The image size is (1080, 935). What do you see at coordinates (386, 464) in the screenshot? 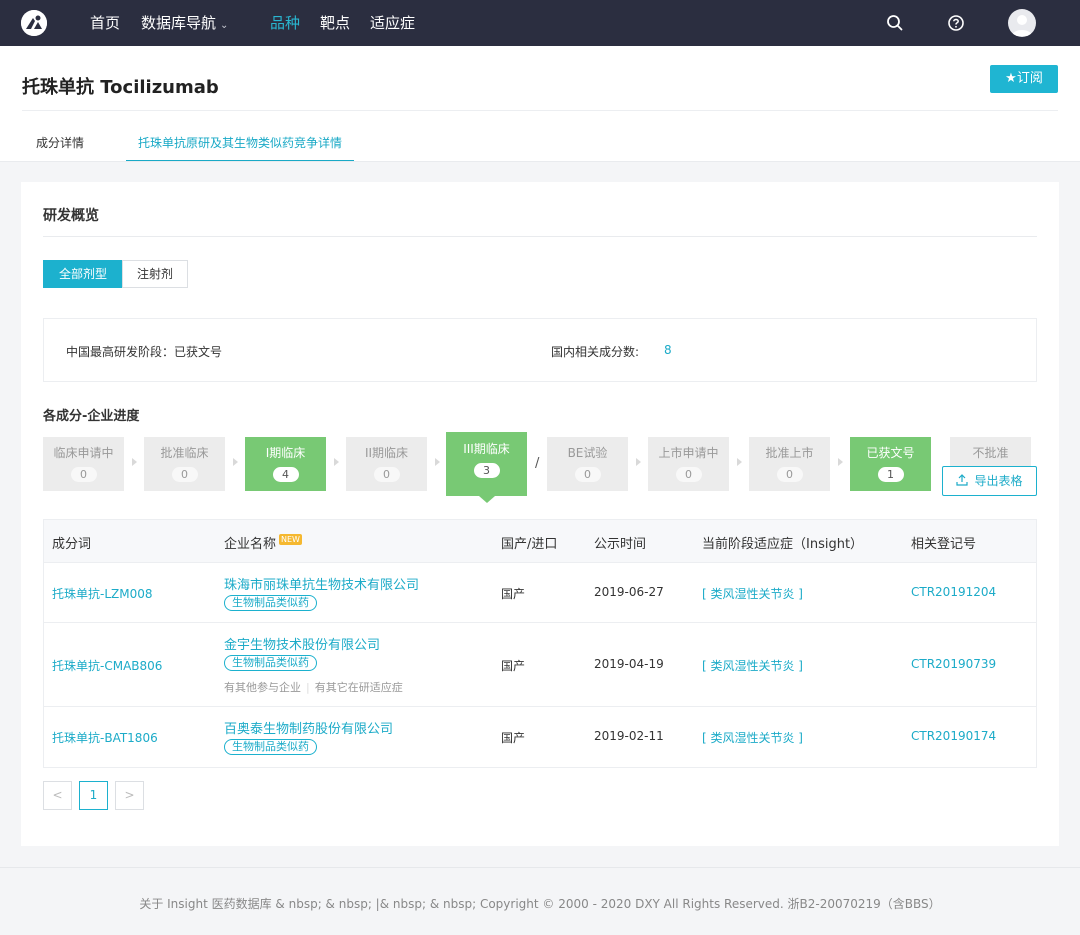
I see `stage-phase-2: II期临床 0` at bounding box center [386, 464].